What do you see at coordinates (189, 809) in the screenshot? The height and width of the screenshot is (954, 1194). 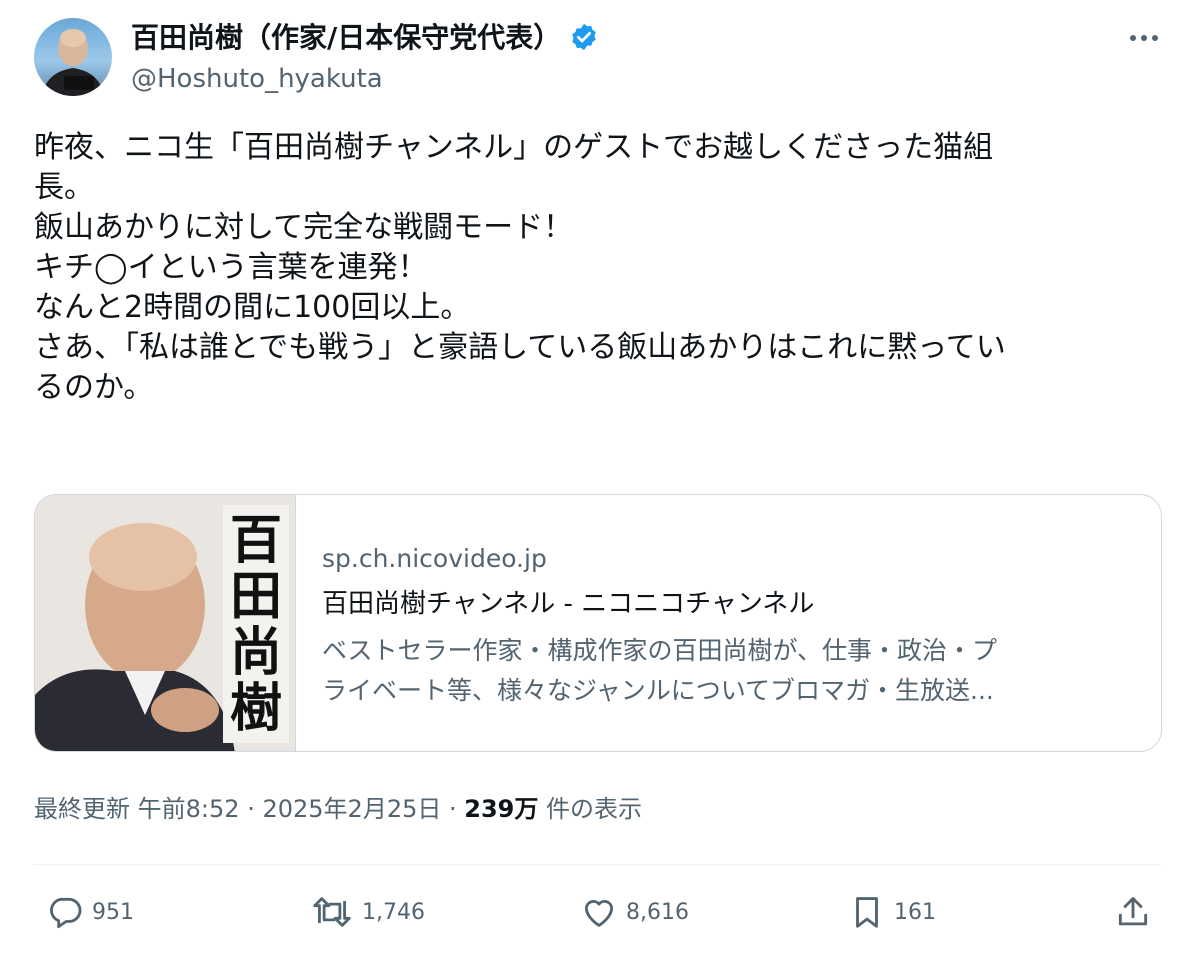 I see `tweet-time: 午前8:52` at bounding box center [189, 809].